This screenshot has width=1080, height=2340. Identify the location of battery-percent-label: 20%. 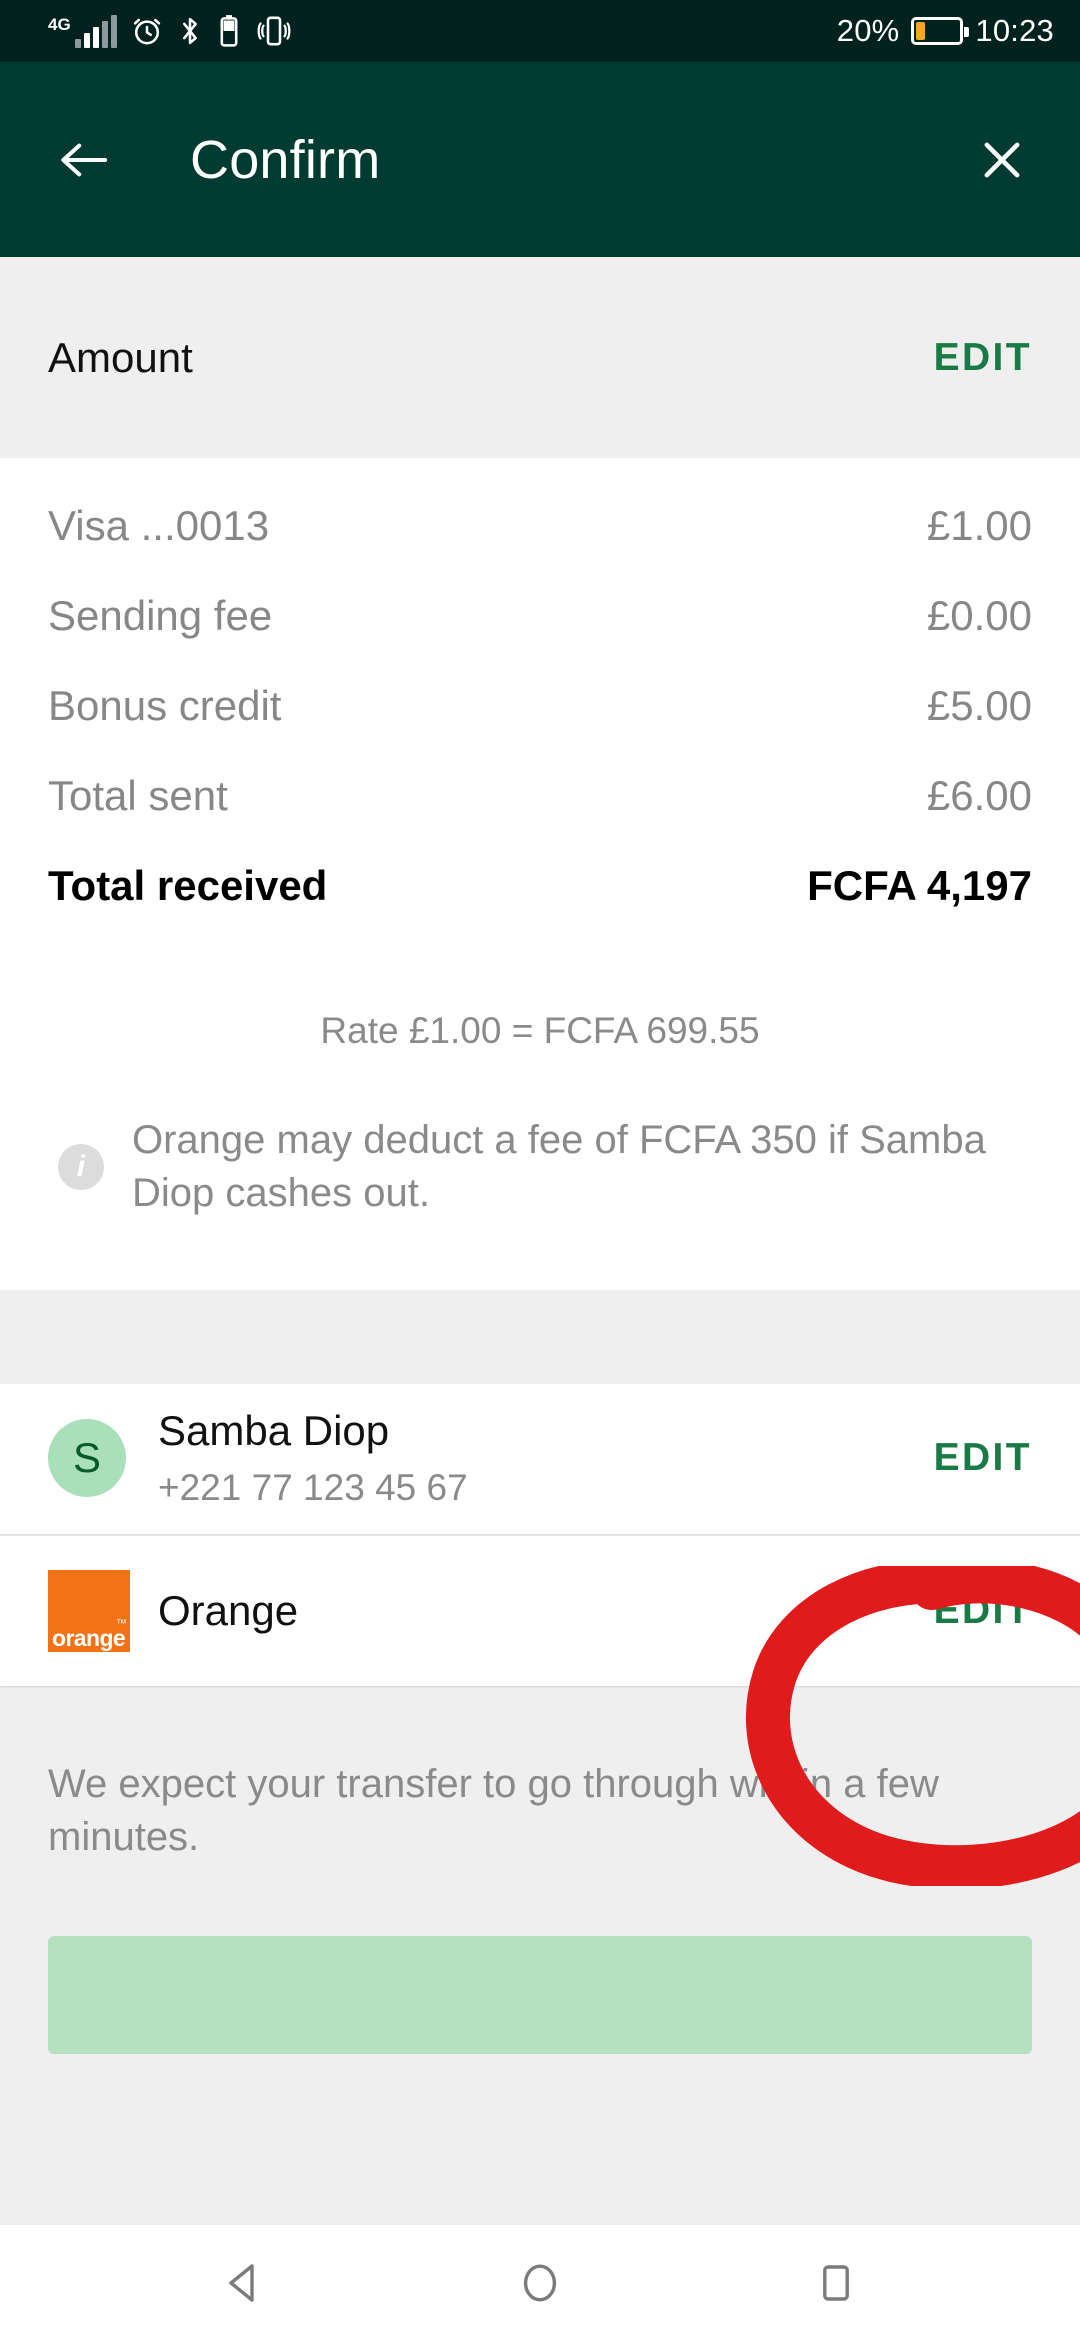
(868, 30).